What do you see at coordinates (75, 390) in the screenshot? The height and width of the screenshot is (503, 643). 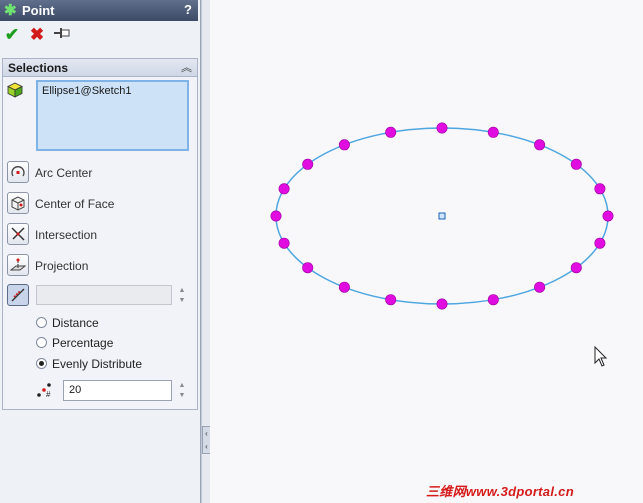 I see `point-count-value: 20` at bounding box center [75, 390].